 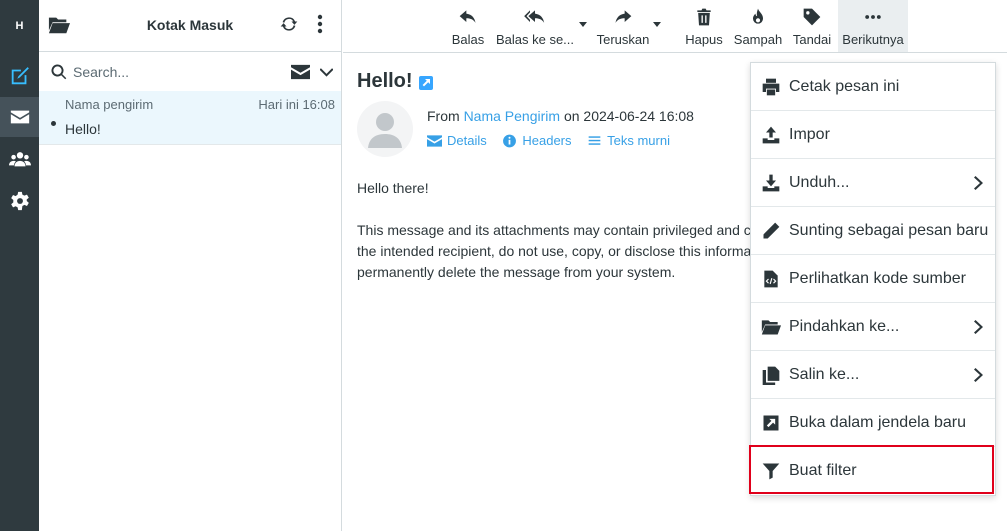 I want to click on open-external-icon, so click(x=426, y=83).